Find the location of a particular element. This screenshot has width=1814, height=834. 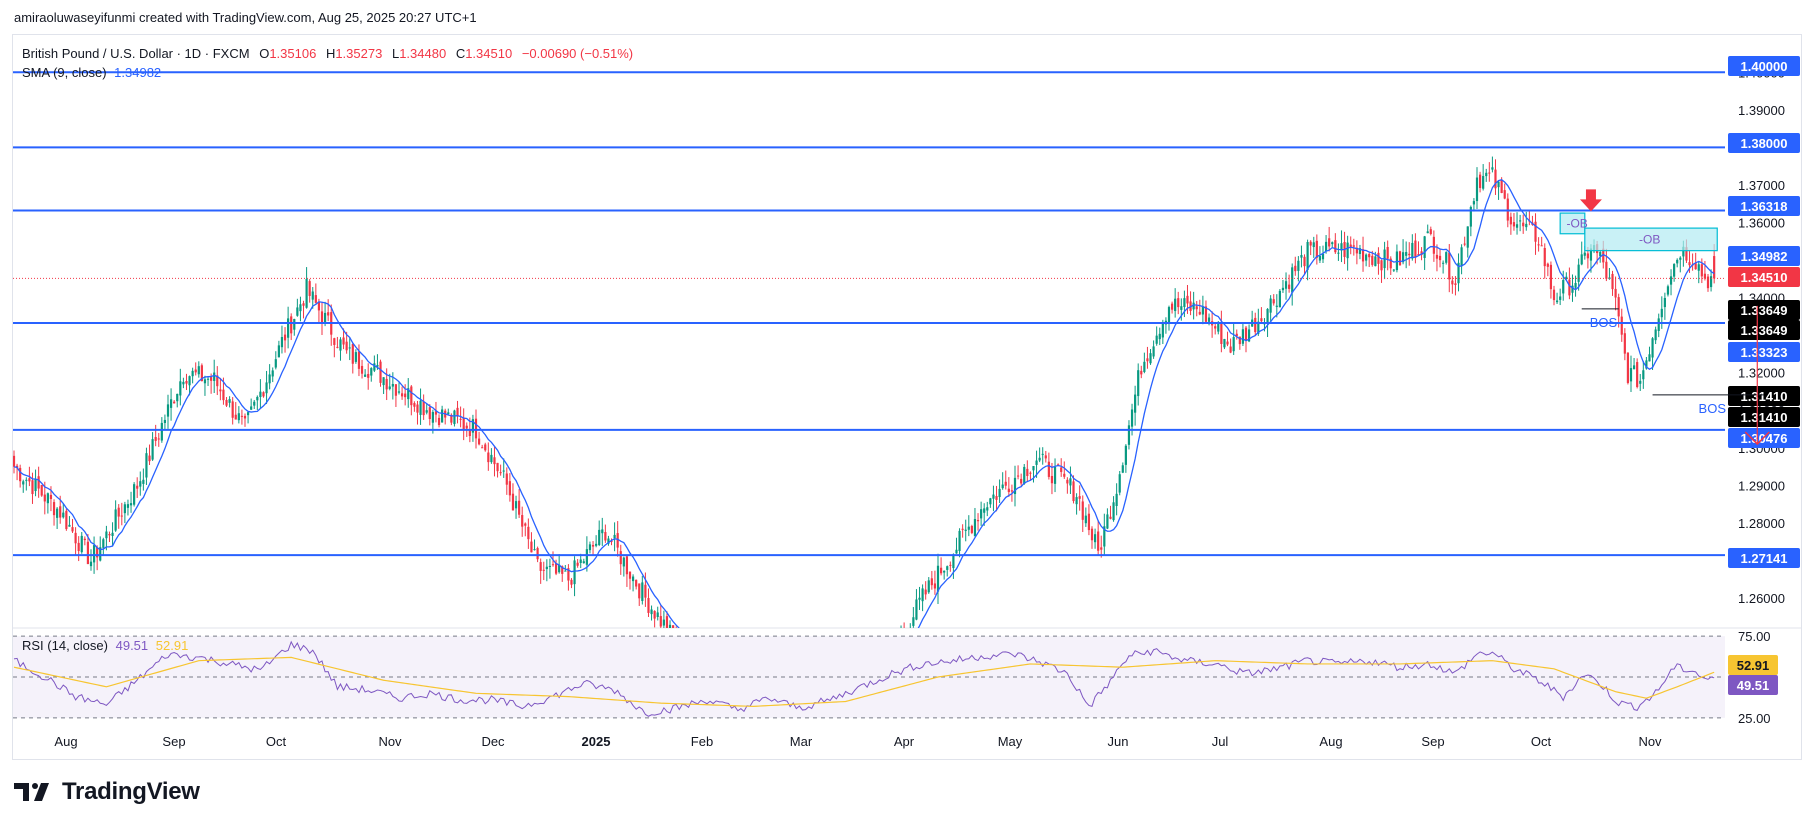

rsi-ma-value: 52.91 is located at coordinates (172, 645).